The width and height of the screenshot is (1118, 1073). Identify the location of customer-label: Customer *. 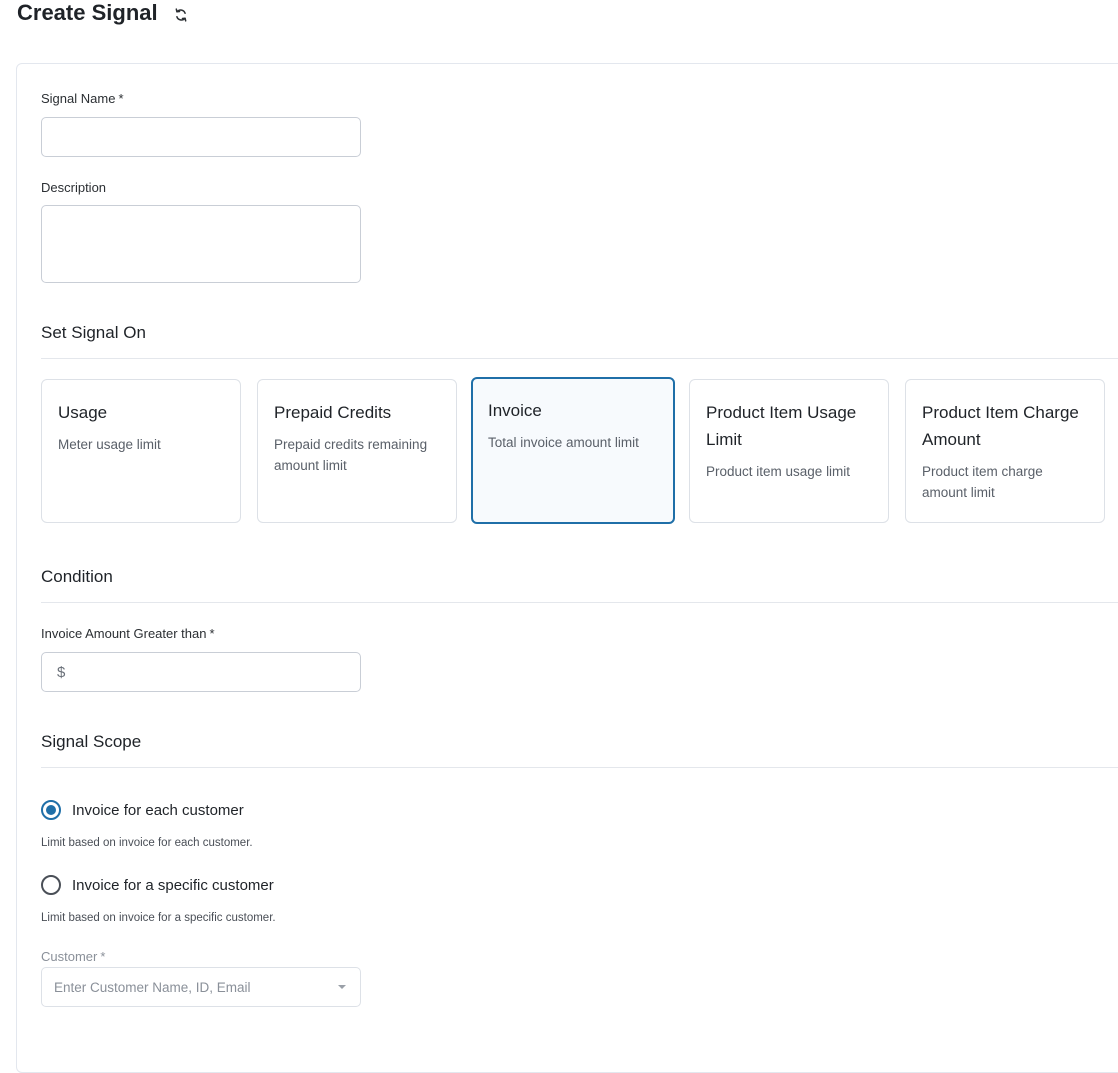
(73, 956).